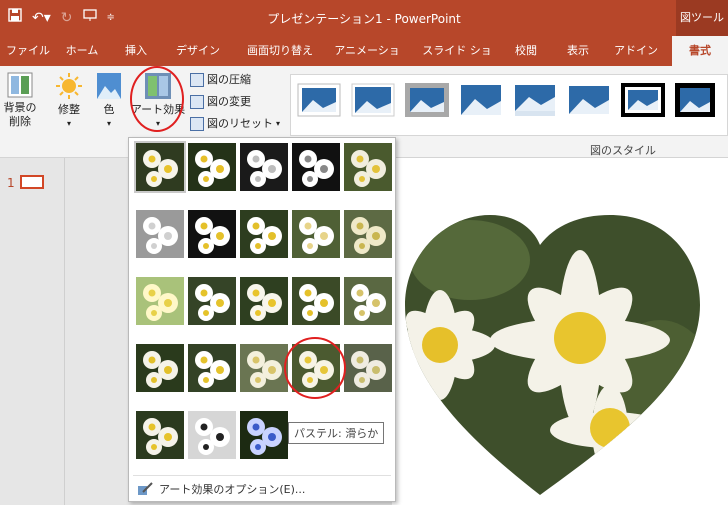 Image resolution: width=728 pixels, height=505 pixels. I want to click on slide-thumbnail, so click(32, 182).